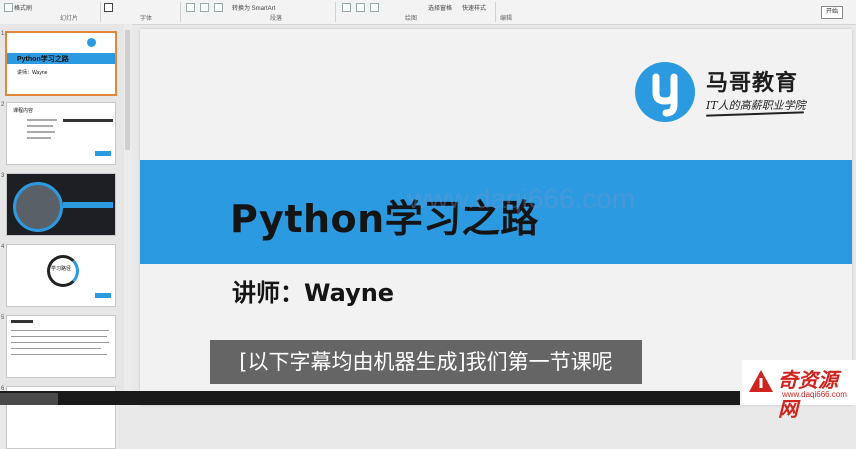 The width and height of the screenshot is (856, 449). What do you see at coordinates (761, 381) in the screenshot?
I see `site-logo-icon` at bounding box center [761, 381].